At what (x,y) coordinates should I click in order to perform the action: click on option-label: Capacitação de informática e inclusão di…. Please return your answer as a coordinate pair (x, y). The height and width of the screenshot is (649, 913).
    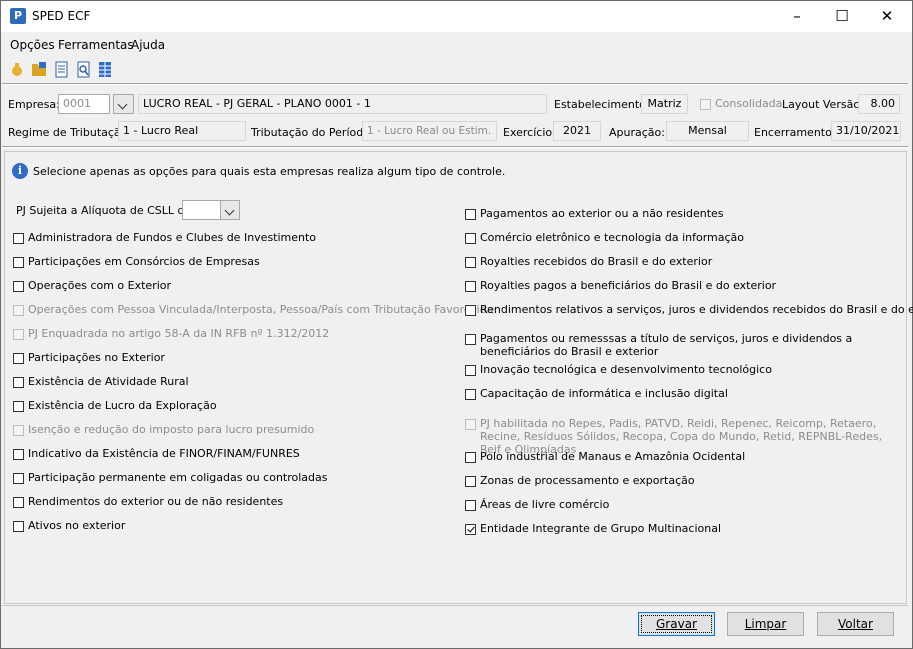
    Looking at the image, I should click on (604, 393).